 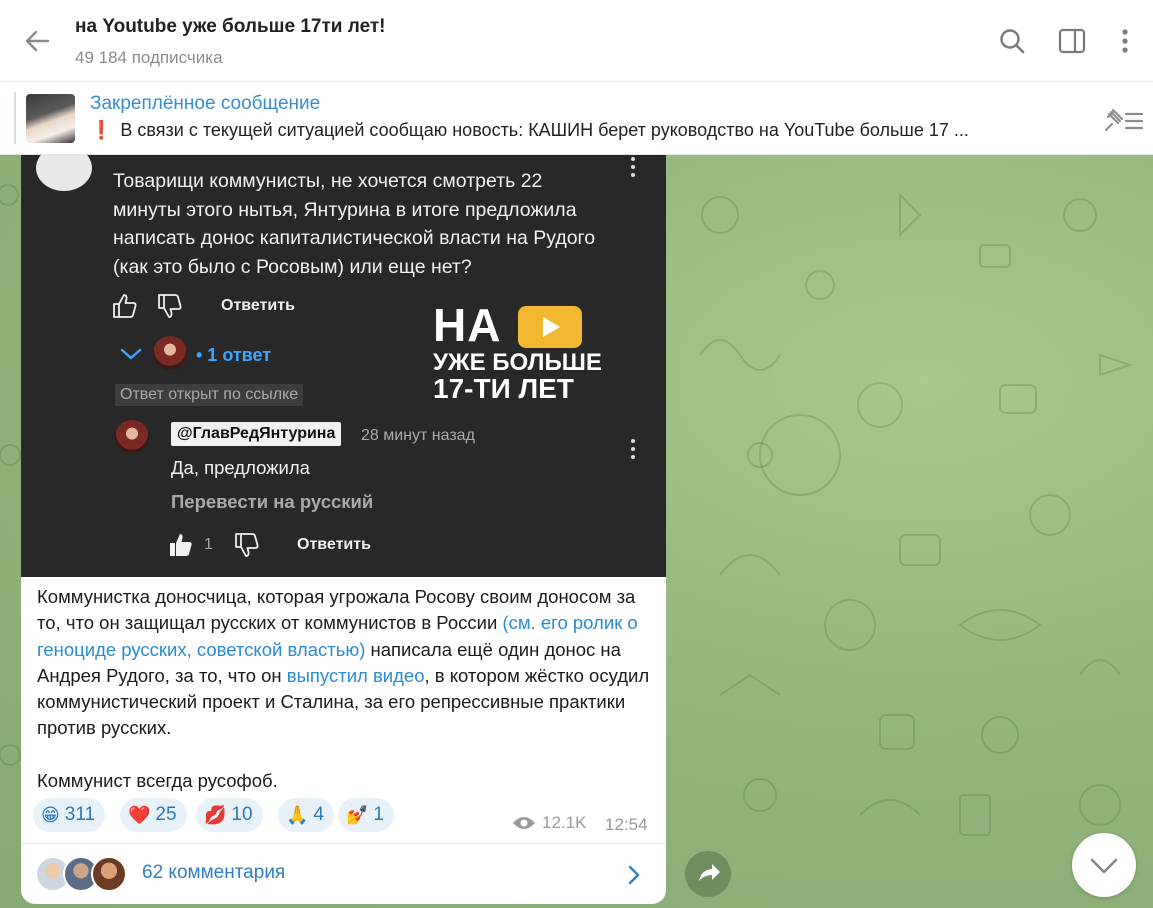 I want to click on reaction-count: 1, so click(x=378, y=814).